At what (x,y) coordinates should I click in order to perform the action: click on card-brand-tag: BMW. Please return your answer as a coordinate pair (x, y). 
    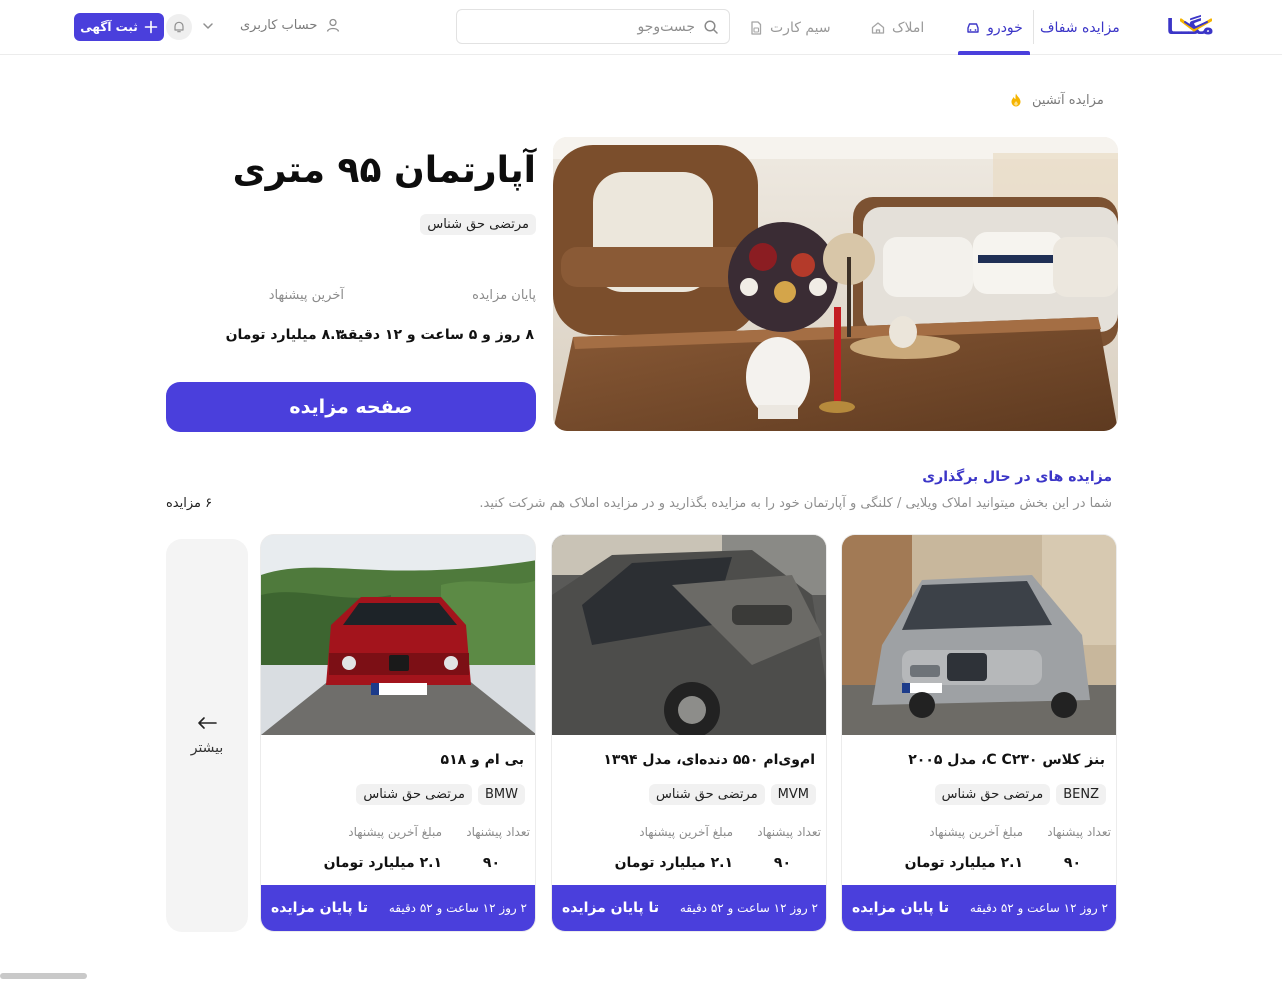
    Looking at the image, I should click on (501, 794).